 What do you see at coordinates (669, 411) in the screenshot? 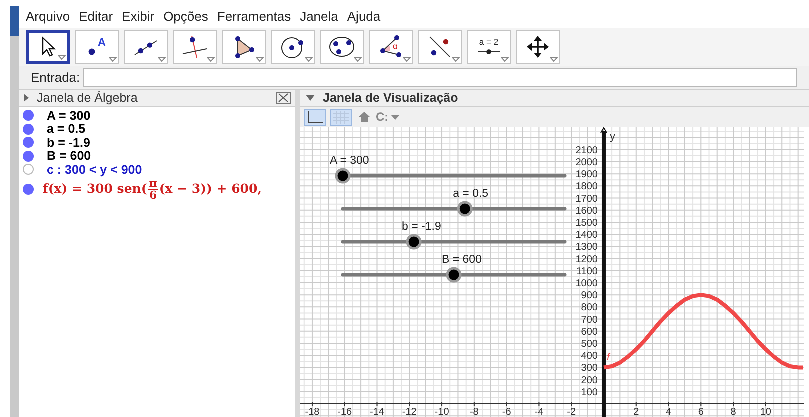
I see `tick-label: 4` at bounding box center [669, 411].